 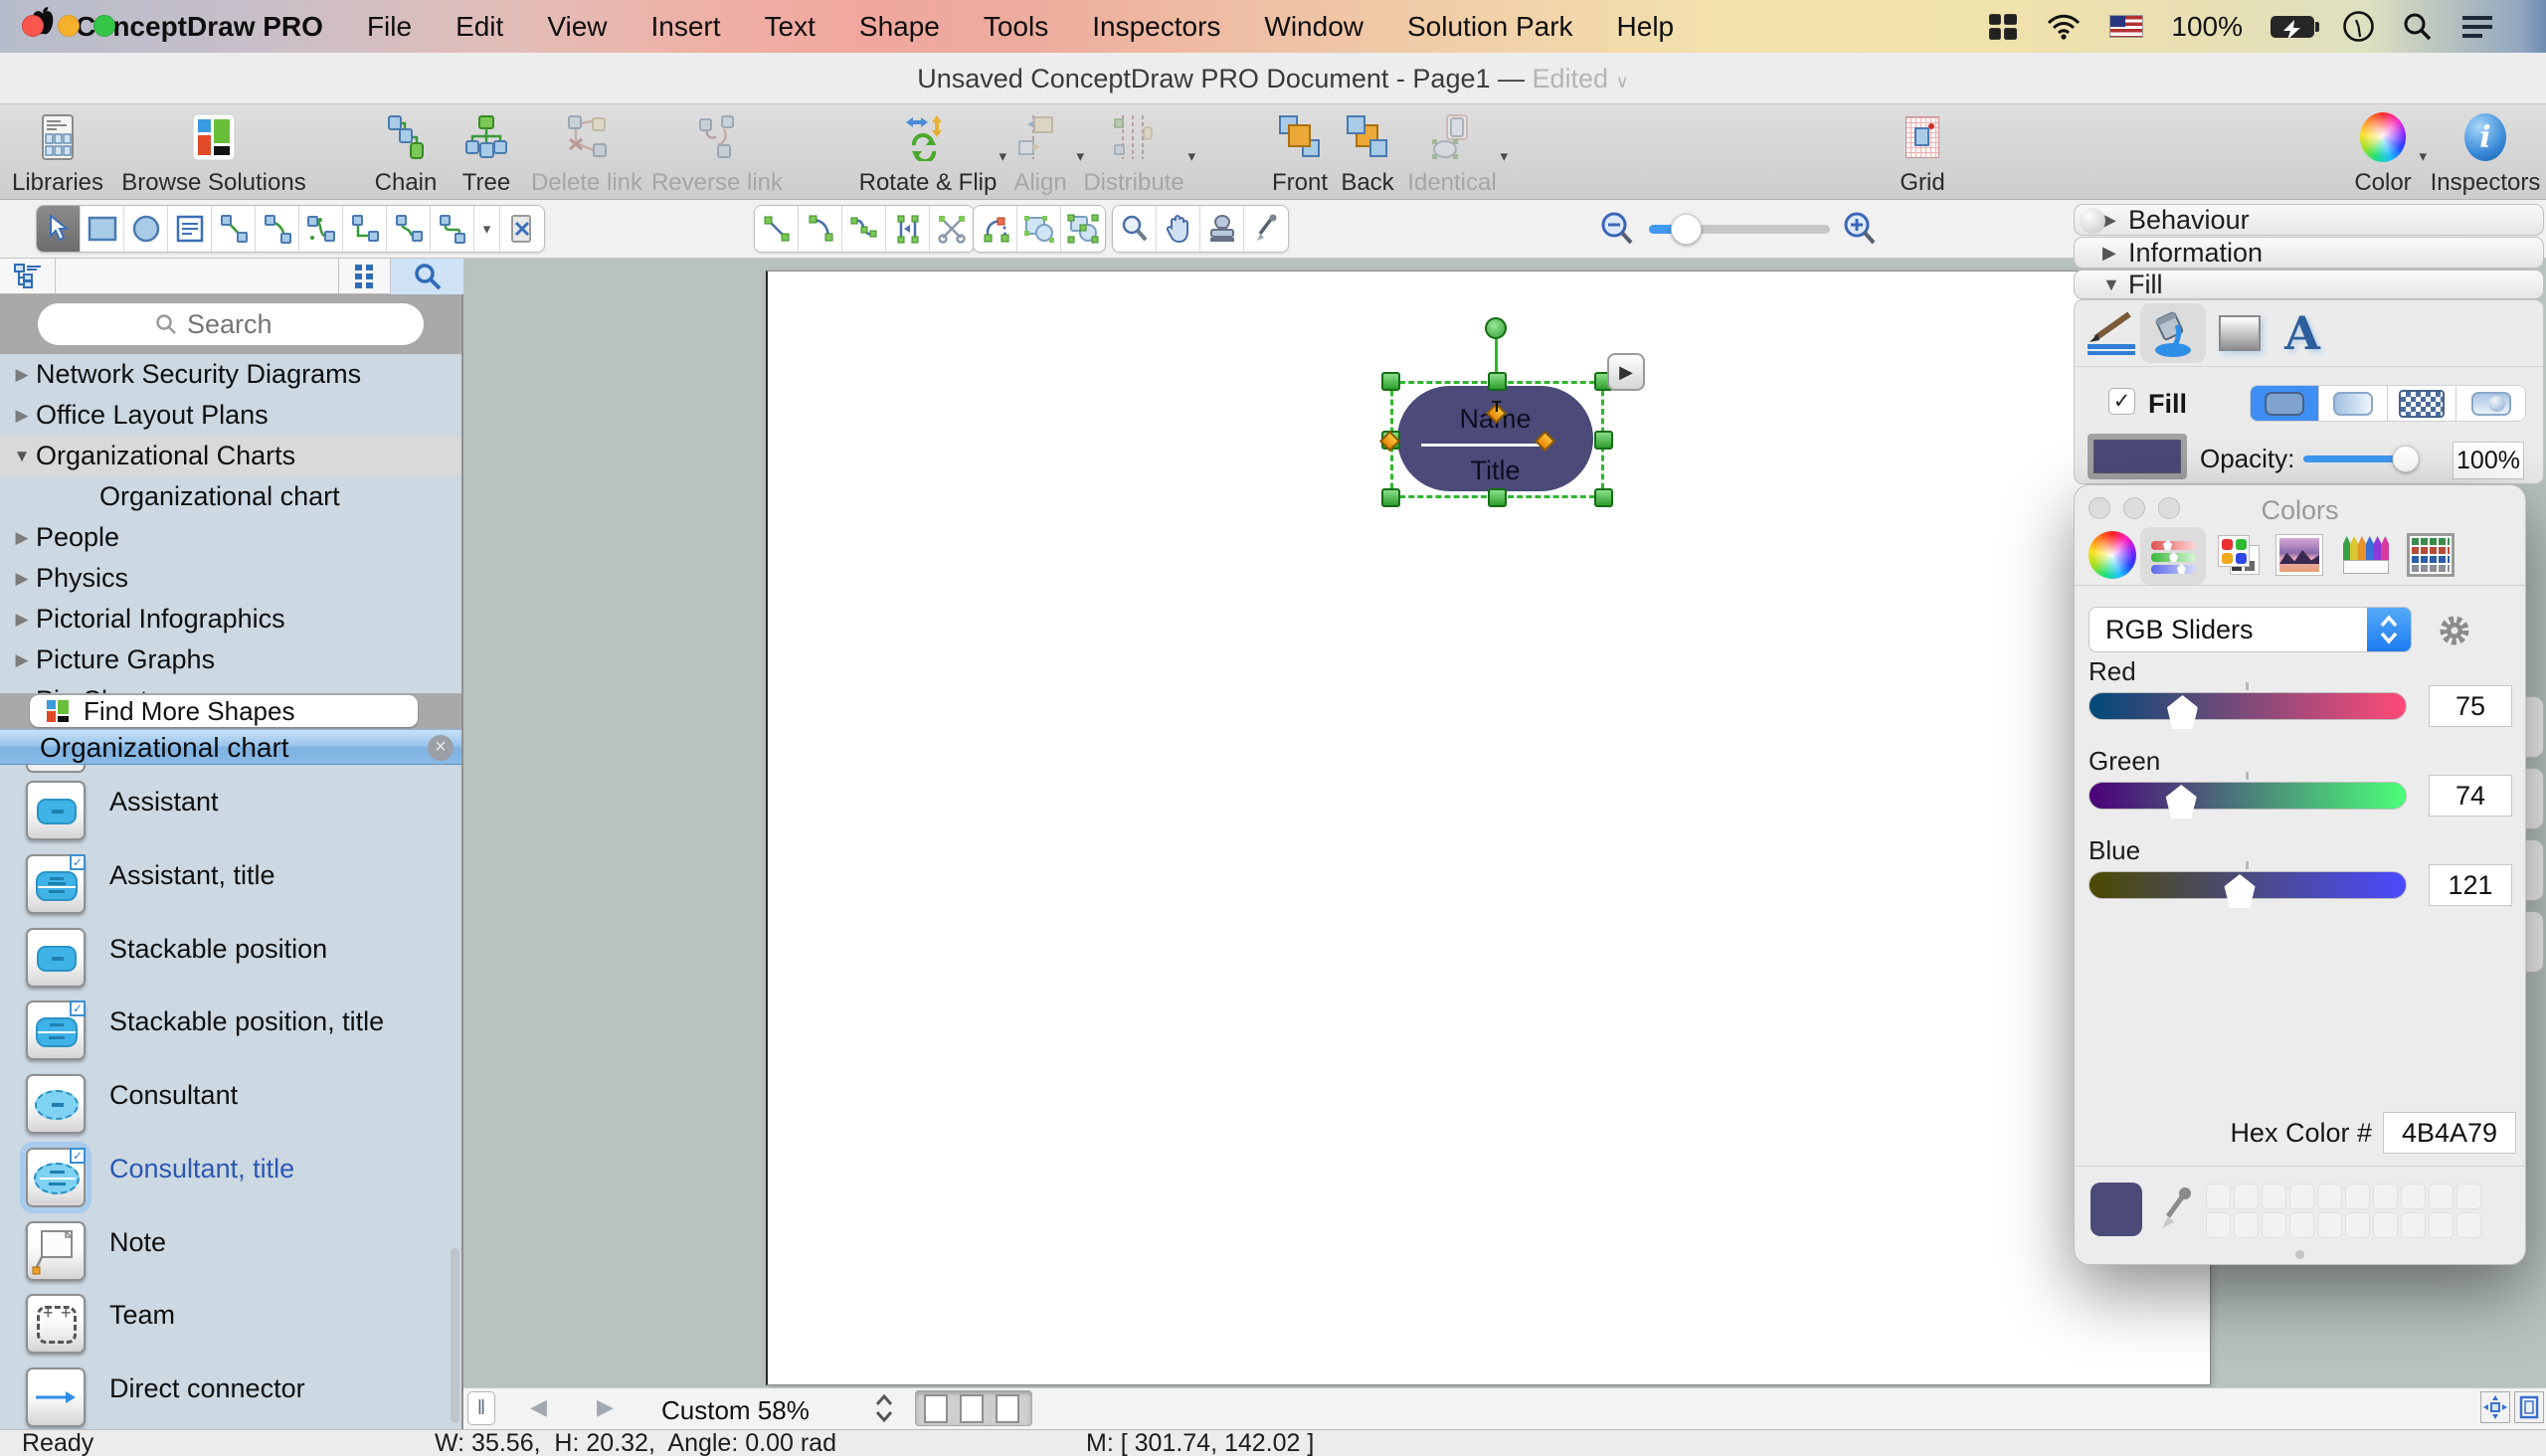 What do you see at coordinates (2309, 220) in the screenshot?
I see `behaviour-section-header: ▶ Behaviour` at bounding box center [2309, 220].